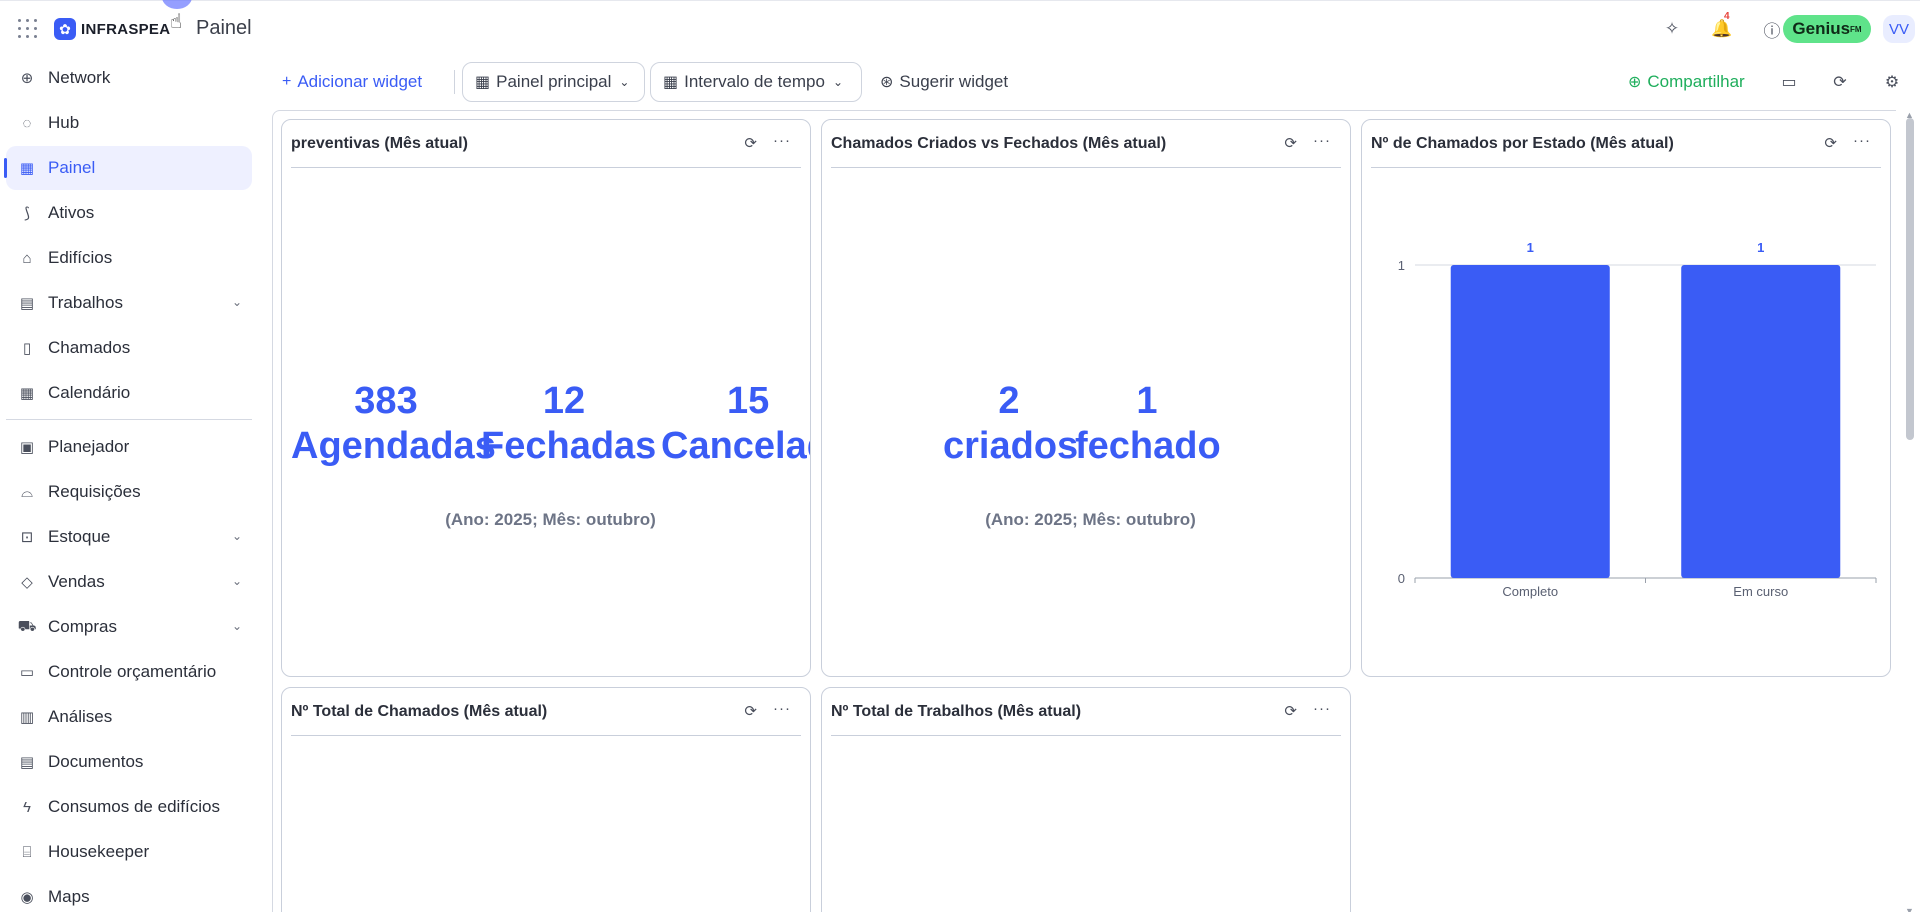 The width and height of the screenshot is (1920, 912). Describe the element at coordinates (177, 4) in the screenshot. I see `cursor-highlight` at that location.